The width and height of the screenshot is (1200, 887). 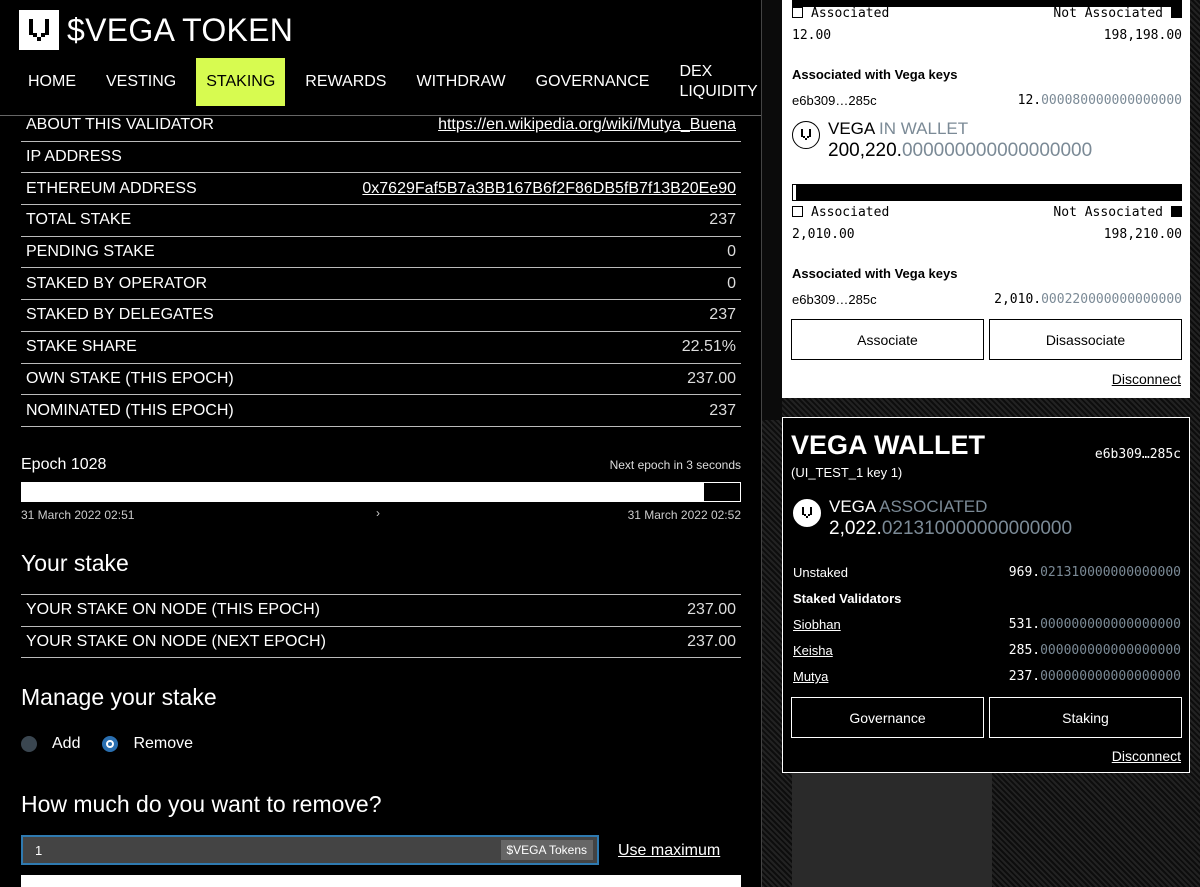 I want to click on next-epoch-countdown: Next epoch in 3 seconds, so click(x=675, y=465).